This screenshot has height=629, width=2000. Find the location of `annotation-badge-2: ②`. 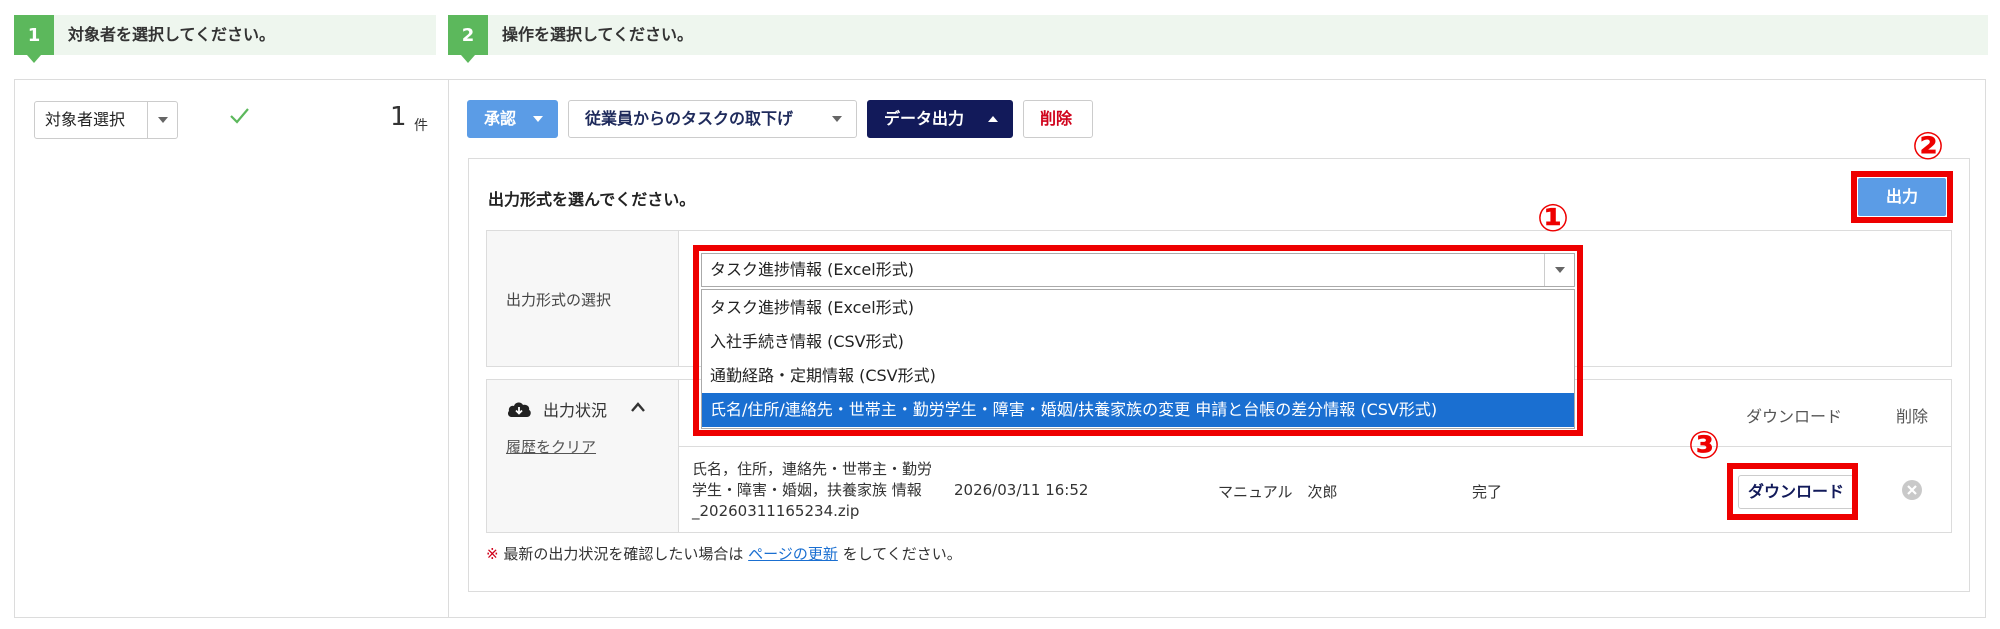

annotation-badge-2: ② is located at coordinates (1928, 146).